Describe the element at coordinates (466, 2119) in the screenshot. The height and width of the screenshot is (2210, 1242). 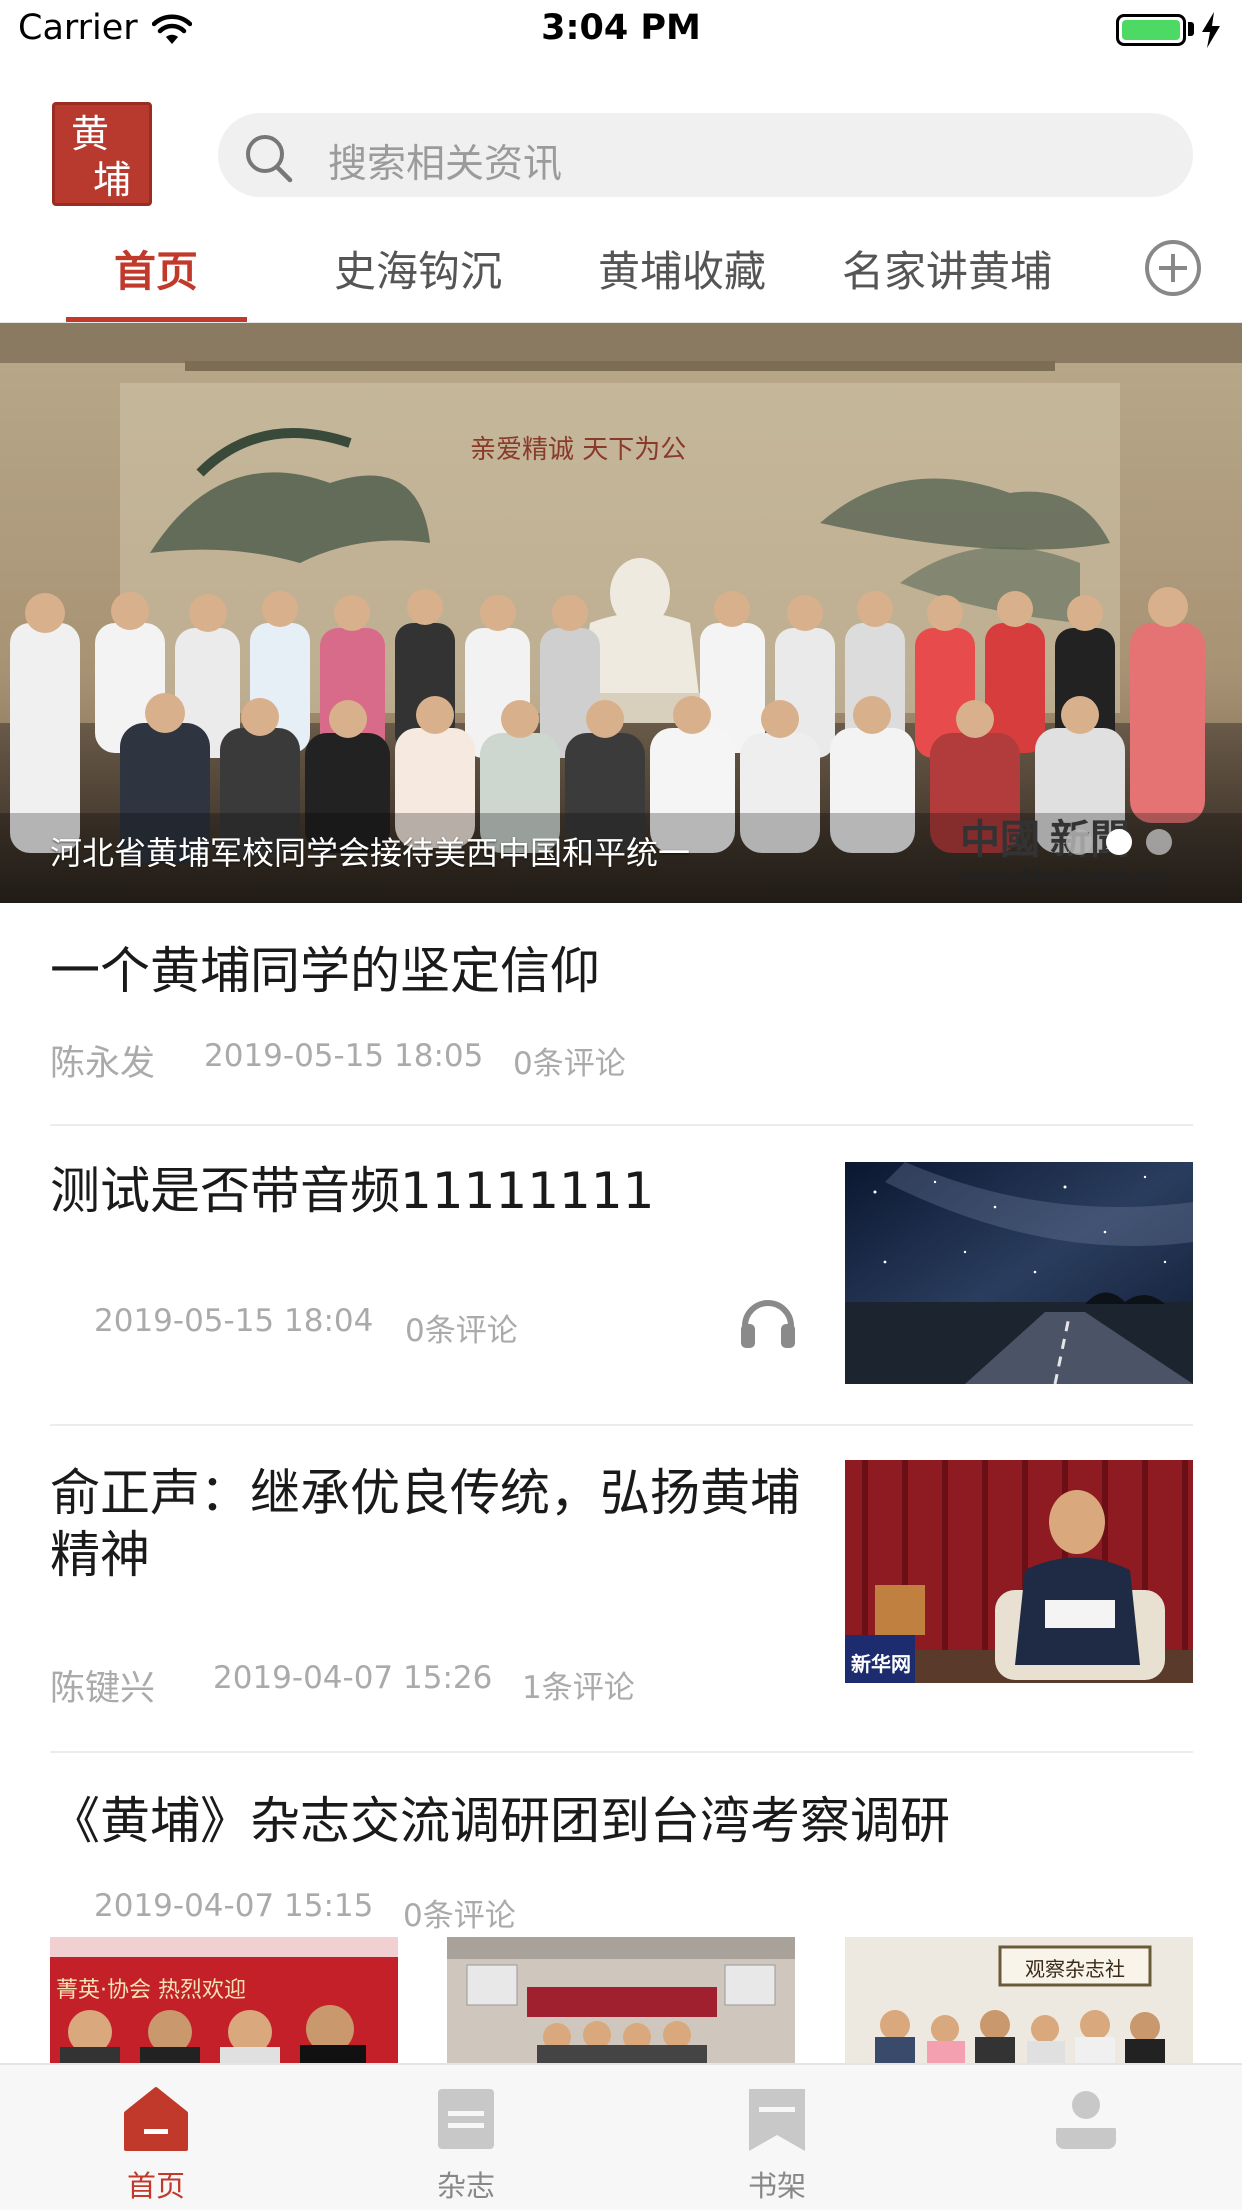
I see `magazine-icon` at that location.